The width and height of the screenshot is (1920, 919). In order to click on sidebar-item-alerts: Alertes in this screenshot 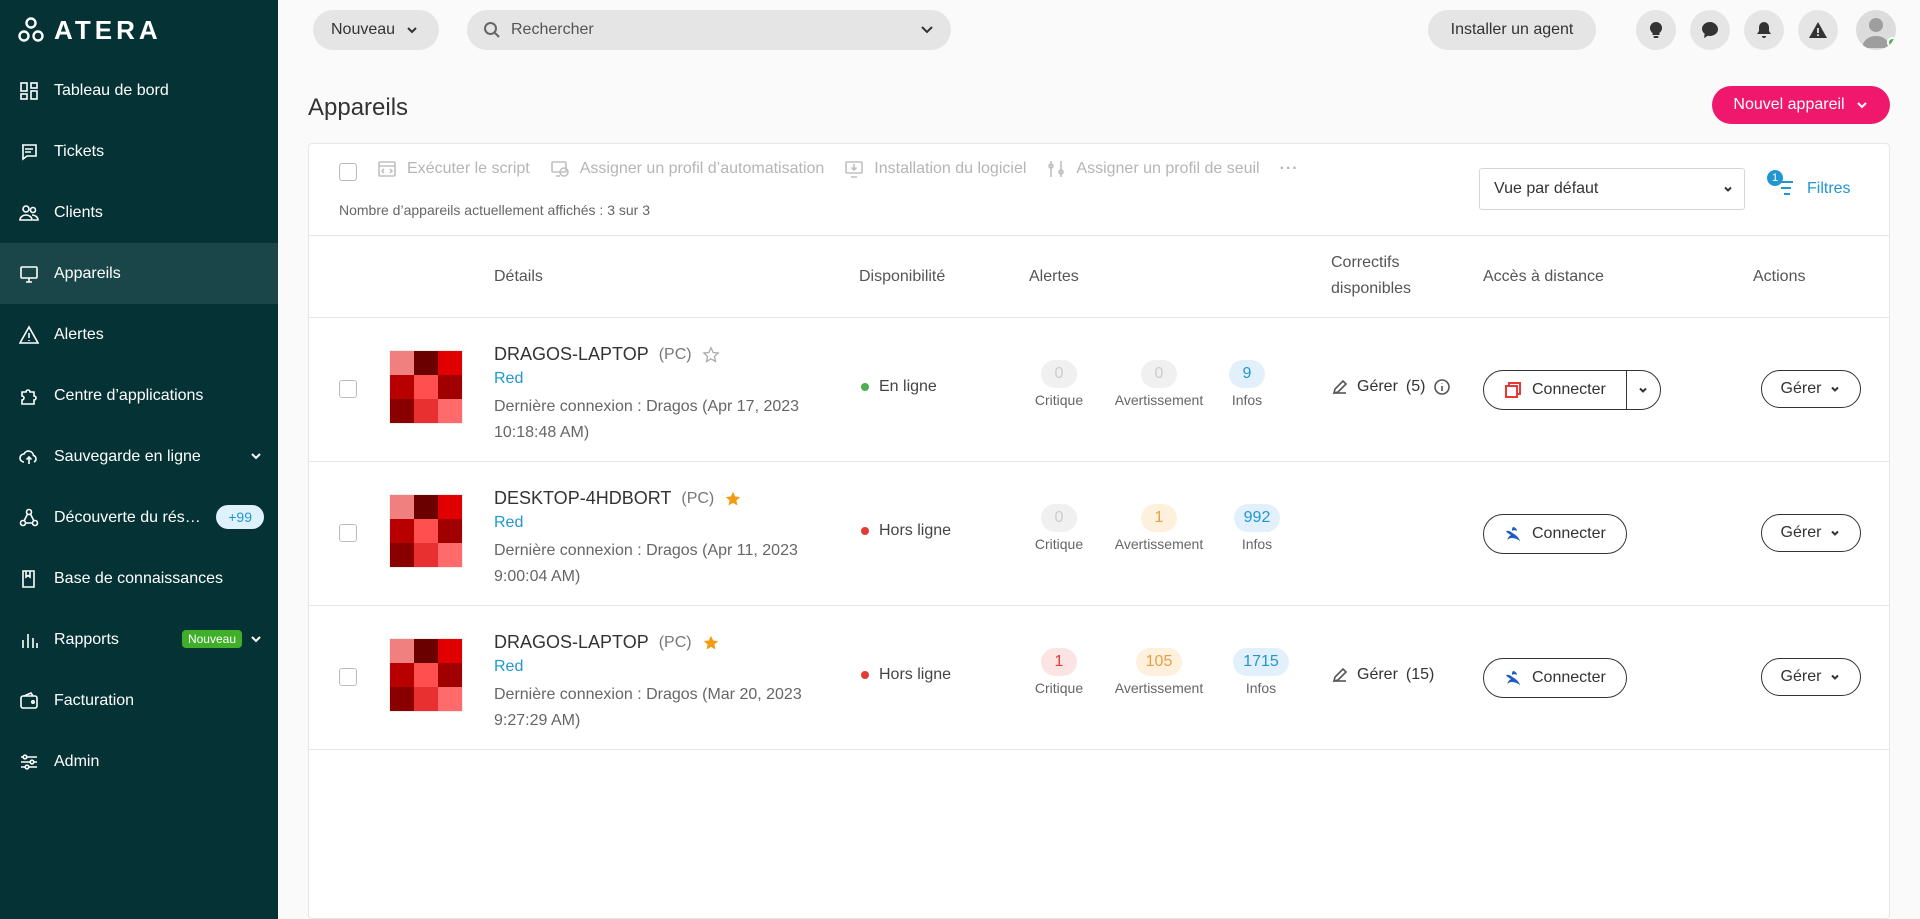, I will do `click(139, 334)`.